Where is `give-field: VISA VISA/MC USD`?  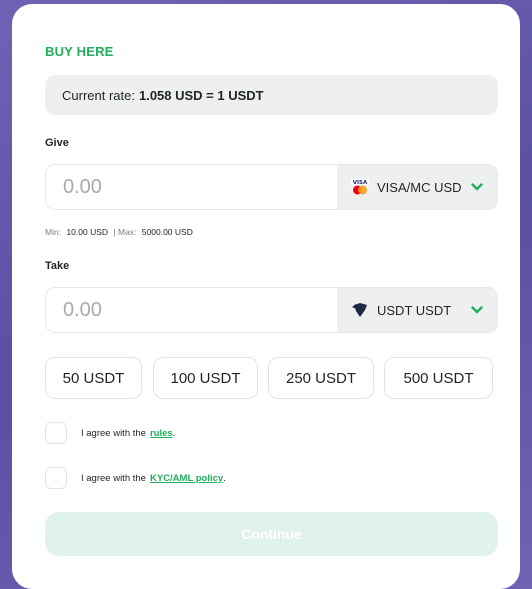 give-field: VISA VISA/MC USD is located at coordinates (271, 187).